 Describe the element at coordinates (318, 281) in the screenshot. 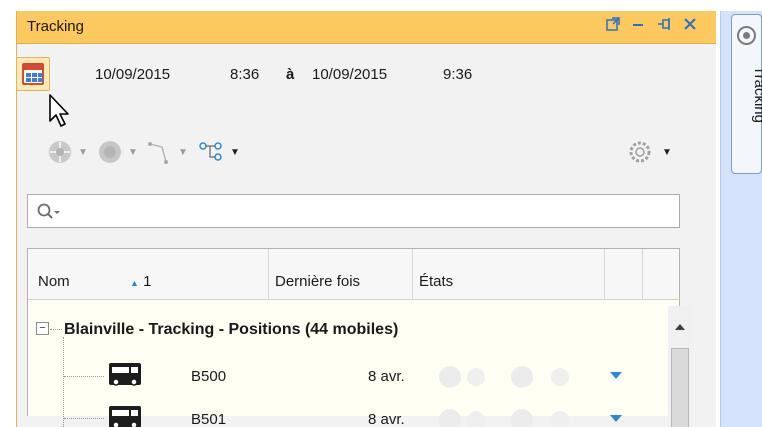

I see `column-label: Dernière fois` at that location.